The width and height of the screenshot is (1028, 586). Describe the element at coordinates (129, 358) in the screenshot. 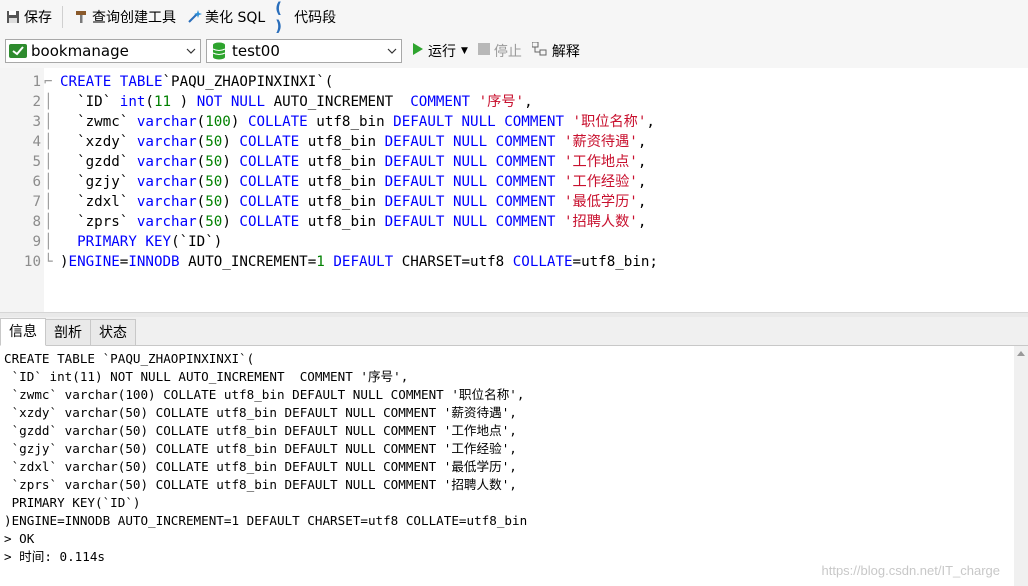

I see `output-line: CREATE TABLE `PAQU_ZHAOPINXINXI`(` at that location.